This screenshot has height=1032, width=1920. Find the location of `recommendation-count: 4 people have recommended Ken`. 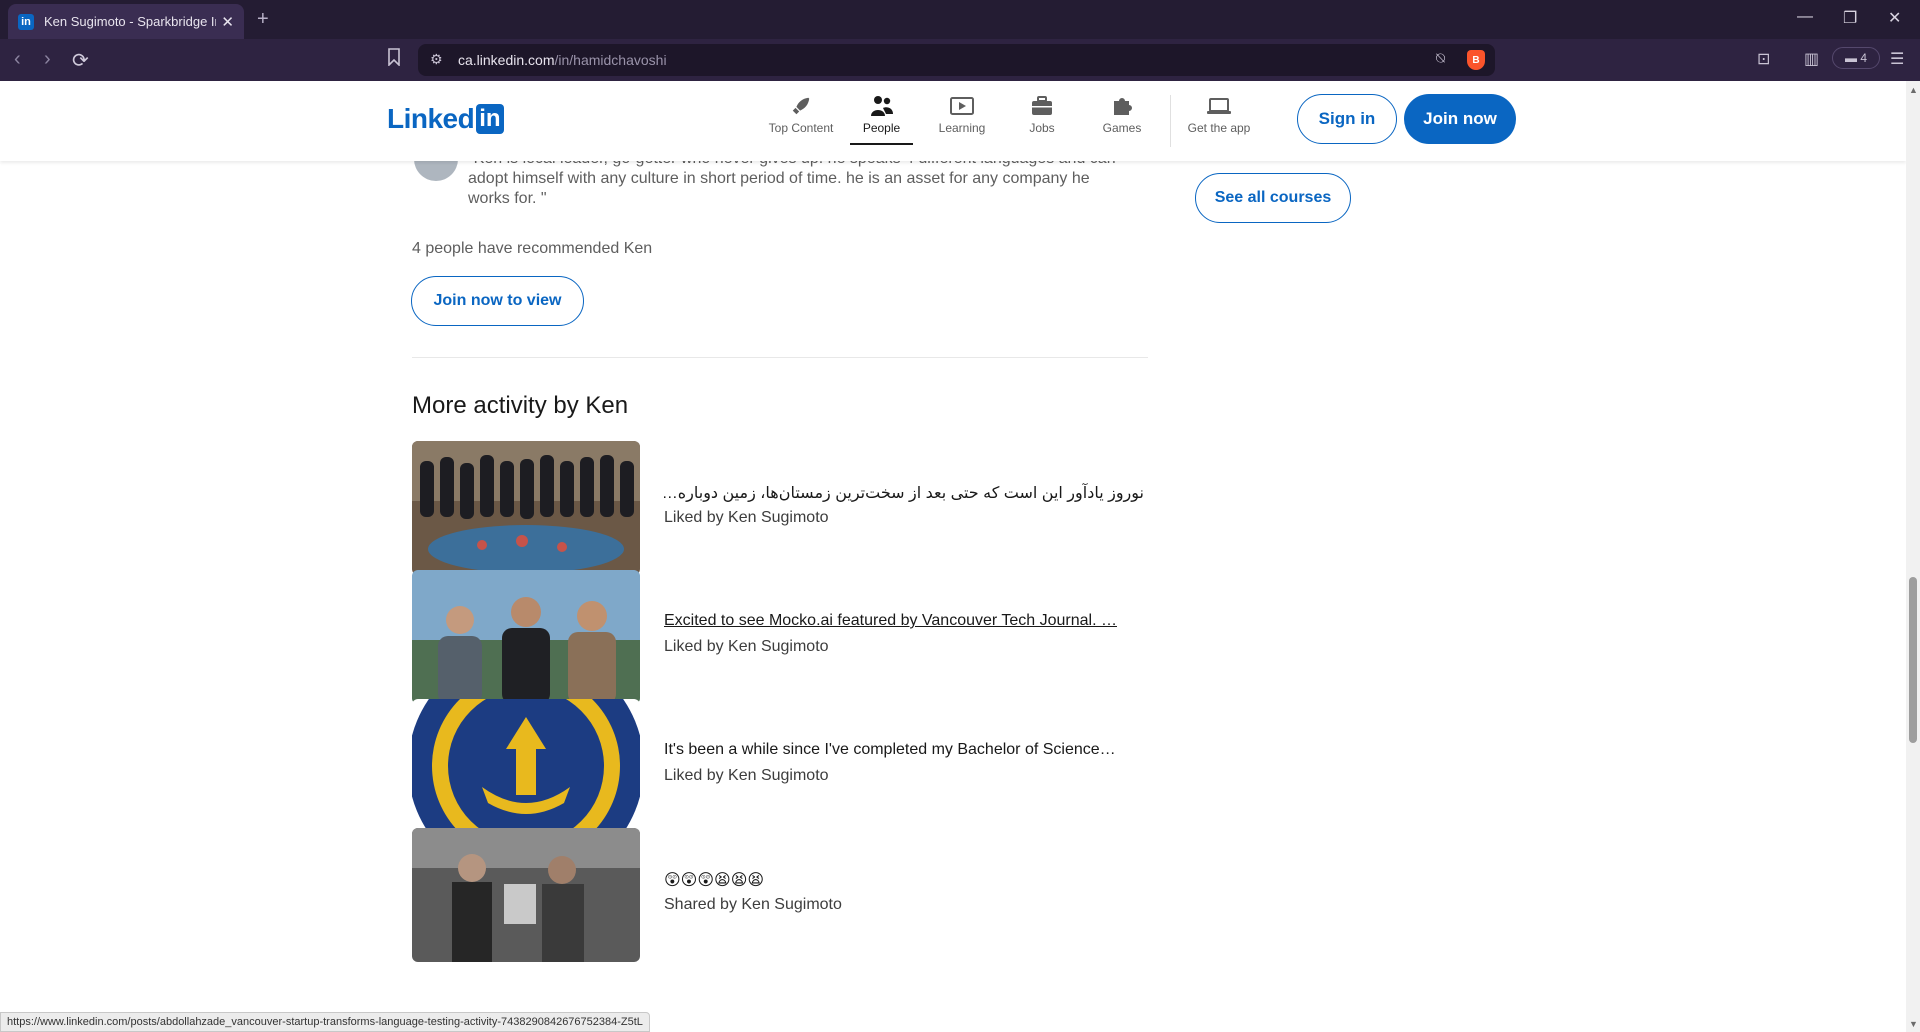

recommendation-count: 4 people have recommended Ken is located at coordinates (532, 248).